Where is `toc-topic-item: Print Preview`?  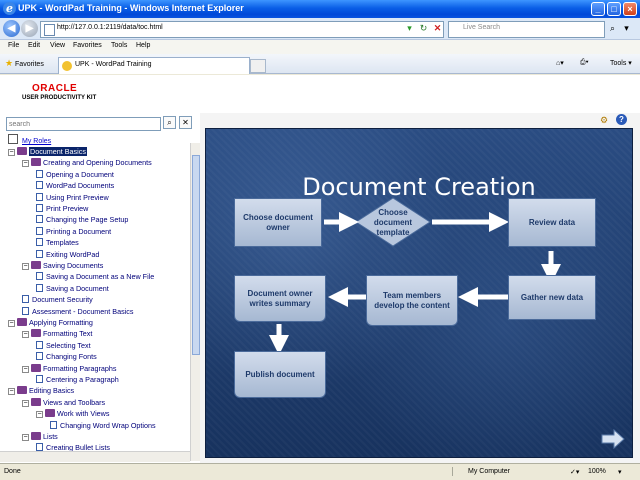
toc-topic-item: Print Preview is located at coordinates (62, 208).